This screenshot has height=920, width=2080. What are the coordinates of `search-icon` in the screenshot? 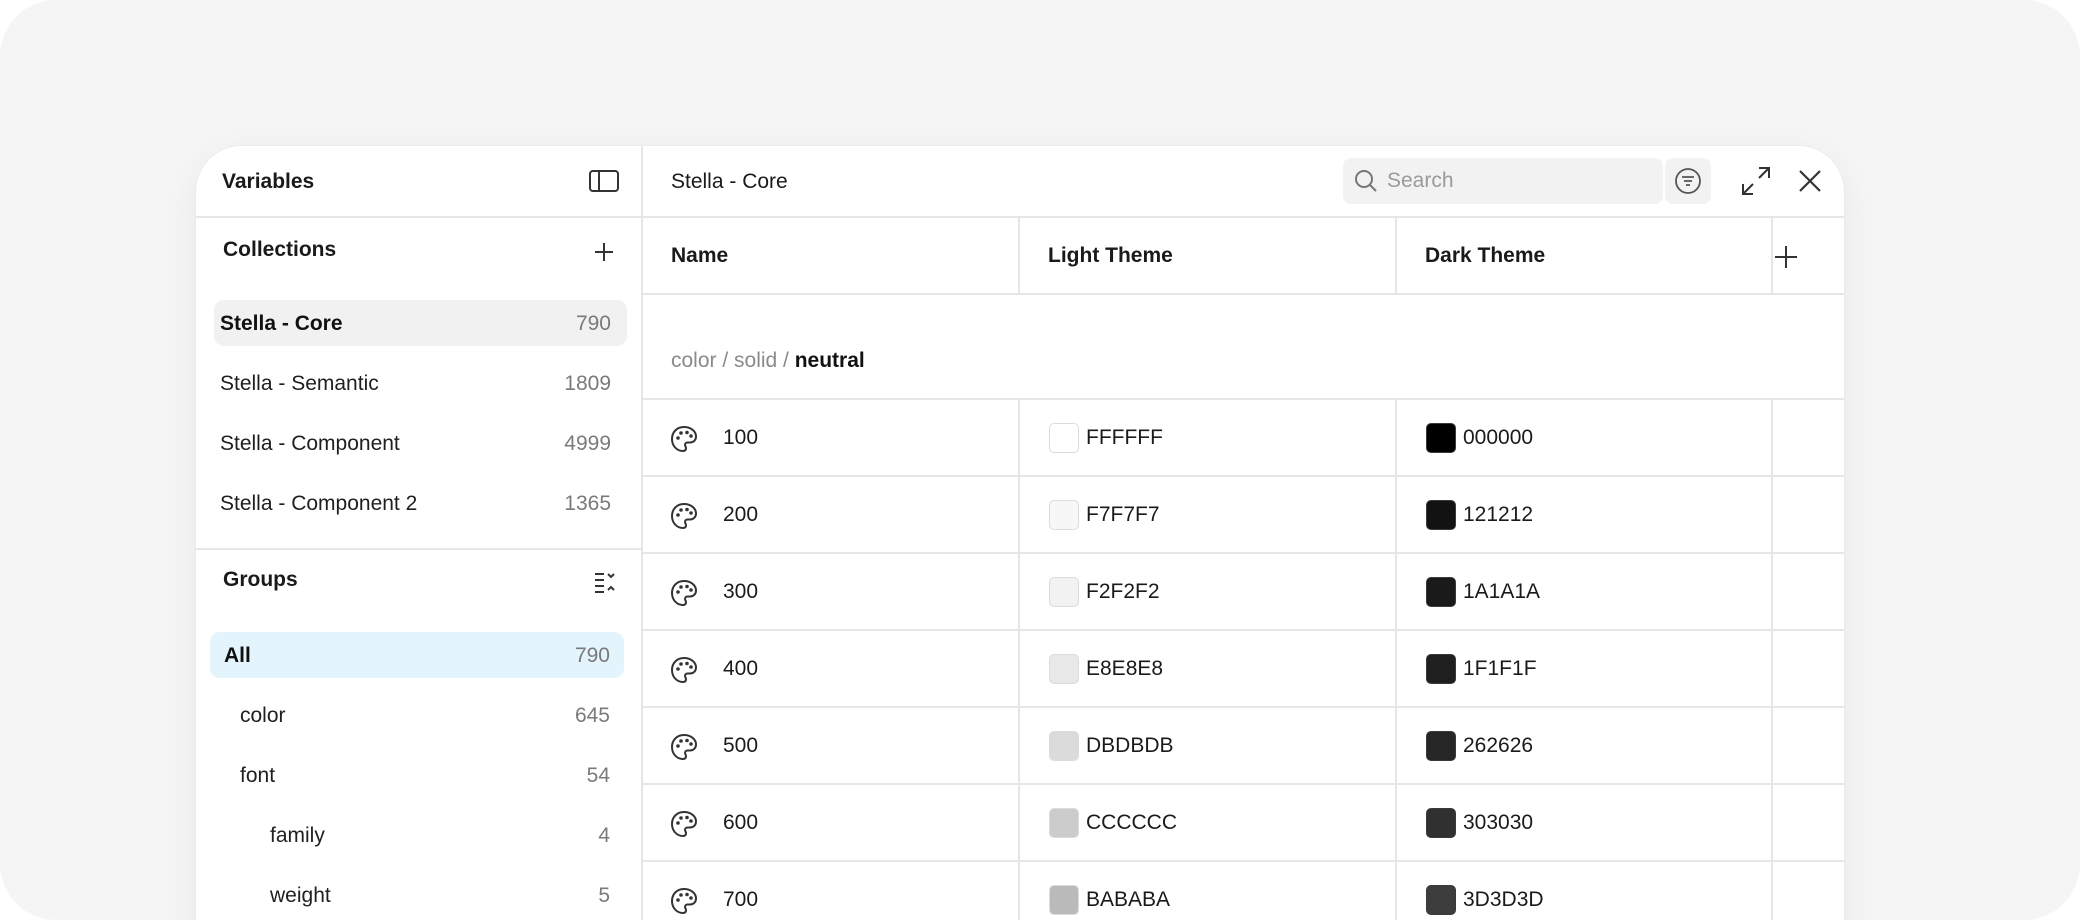 It's located at (1366, 181).